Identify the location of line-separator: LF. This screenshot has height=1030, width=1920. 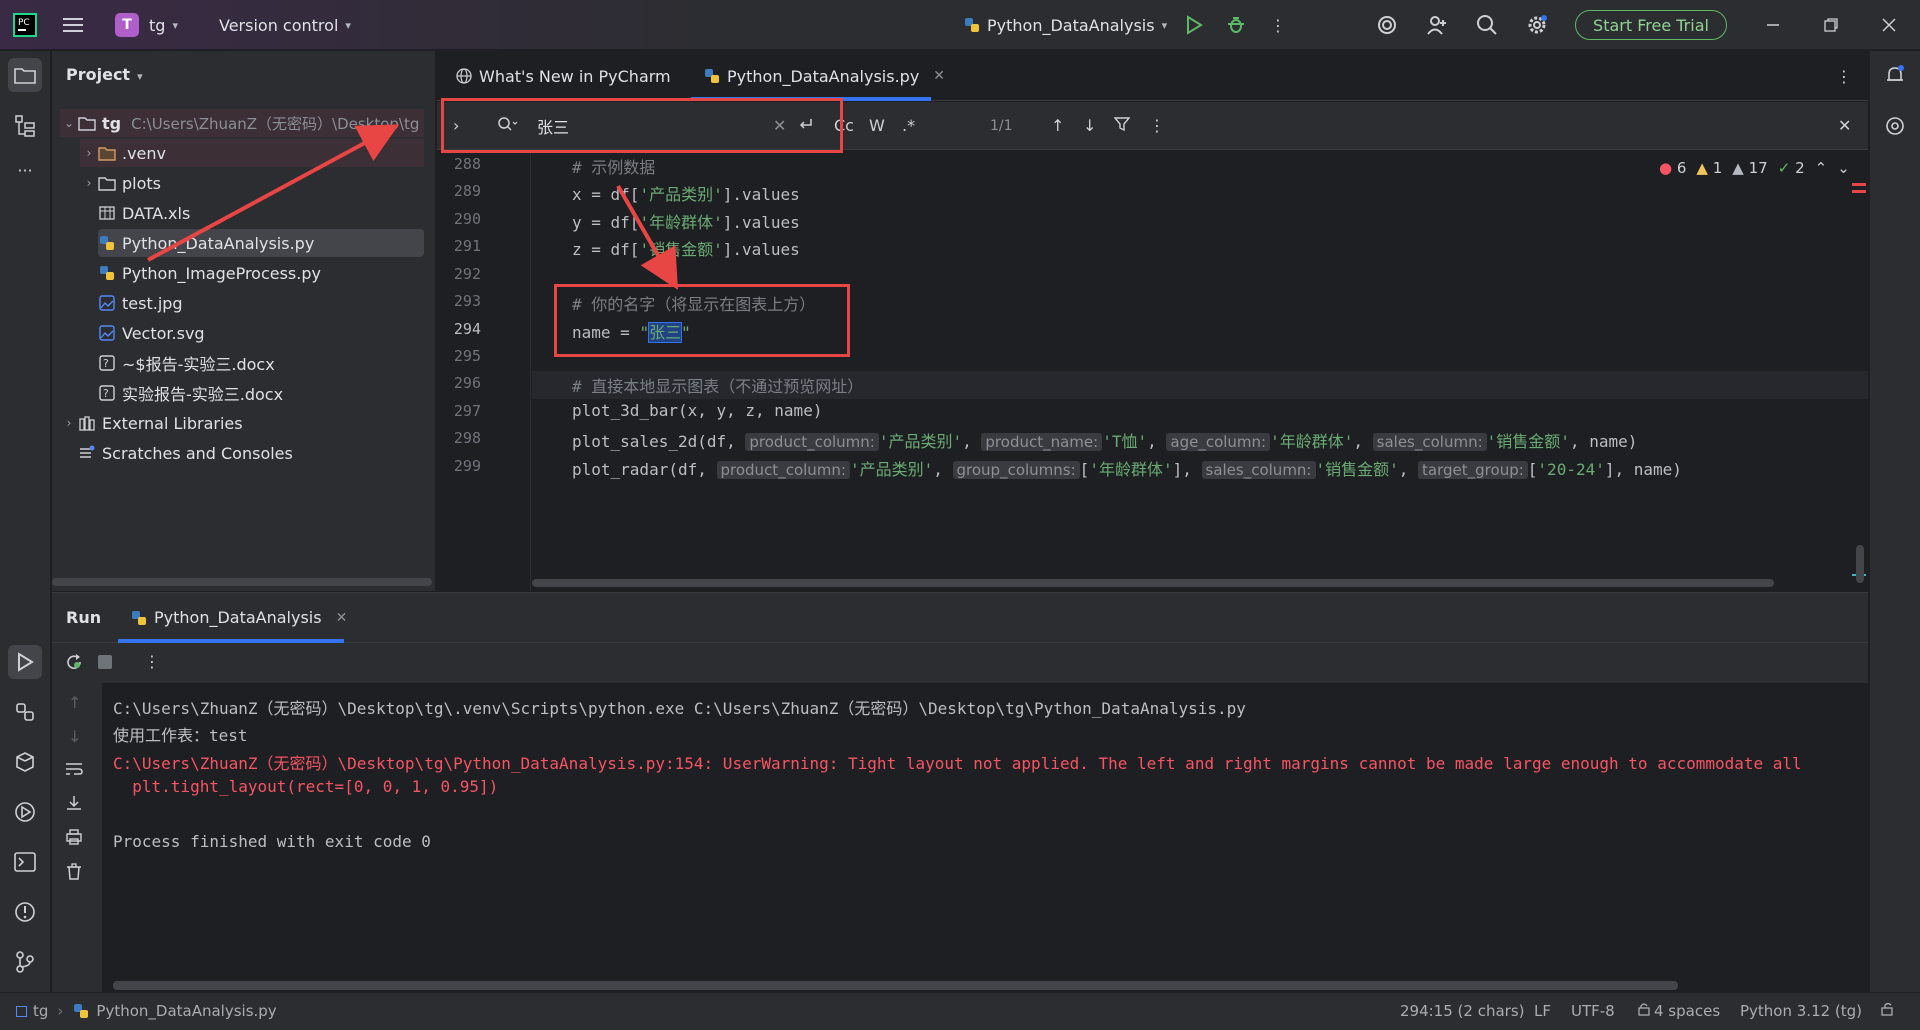
(1542, 1011).